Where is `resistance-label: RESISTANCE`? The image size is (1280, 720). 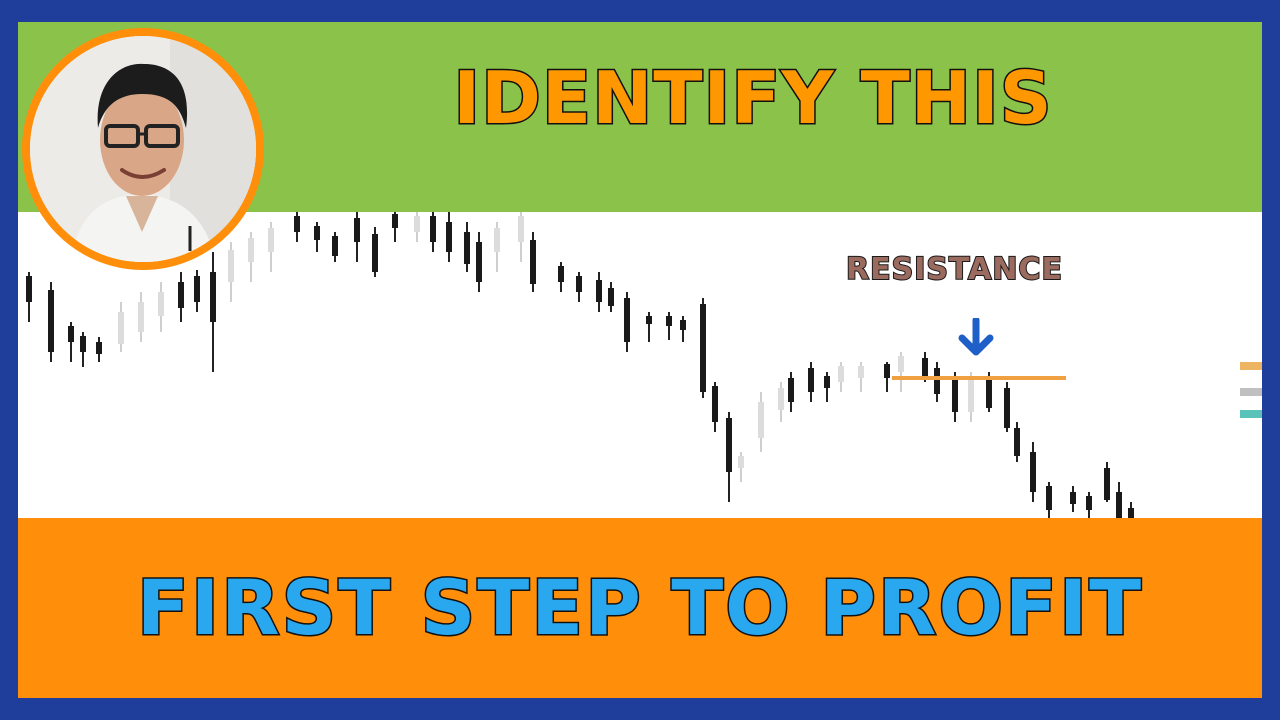 resistance-label: RESISTANCE is located at coordinates (954, 269).